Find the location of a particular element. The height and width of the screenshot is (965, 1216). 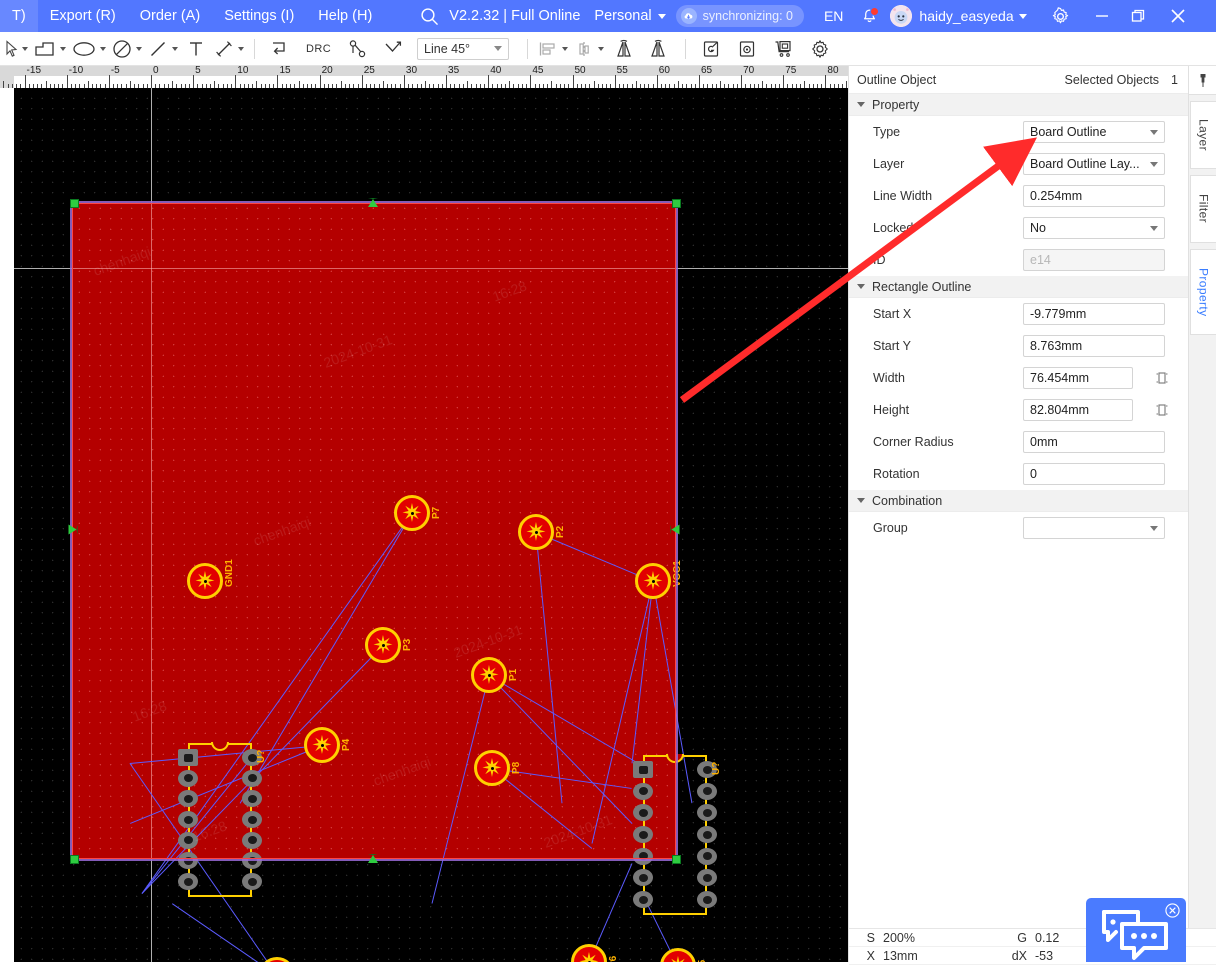

selection-handle-top-left is located at coordinates (74, 203).